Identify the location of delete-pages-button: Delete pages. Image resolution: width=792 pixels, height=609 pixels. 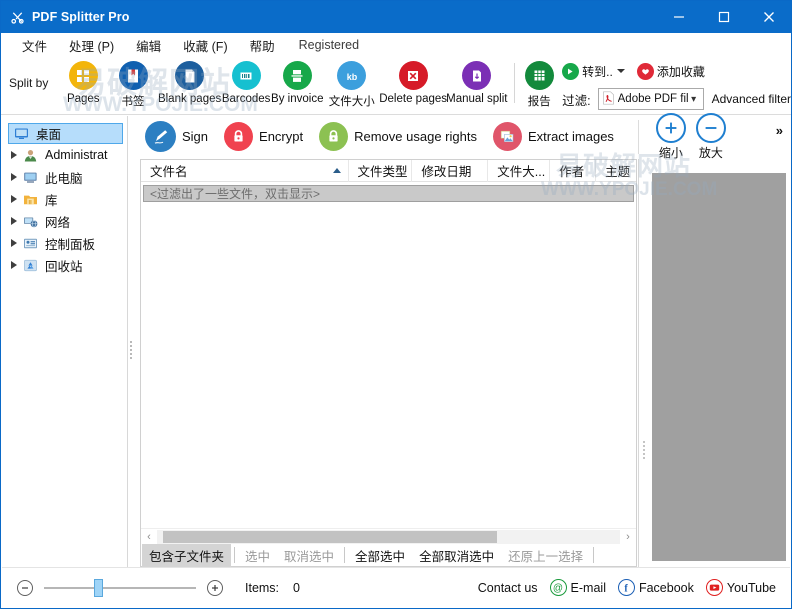
(413, 81).